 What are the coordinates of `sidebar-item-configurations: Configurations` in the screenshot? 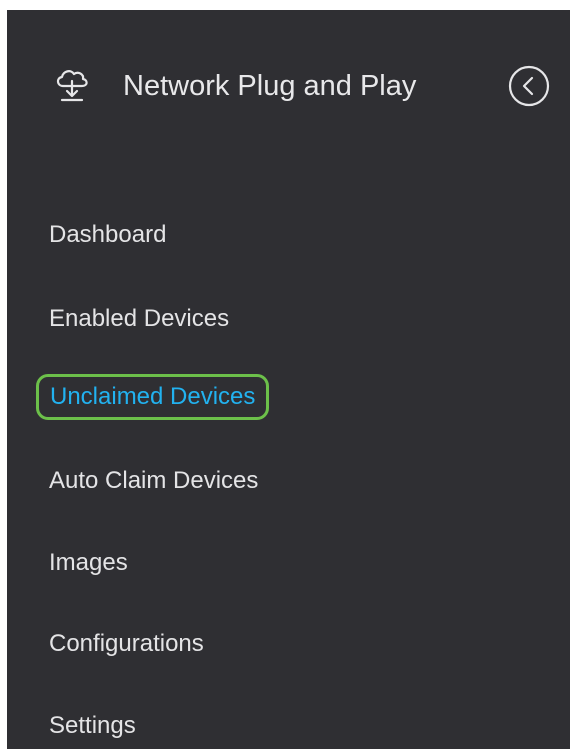 It's located at (126, 644).